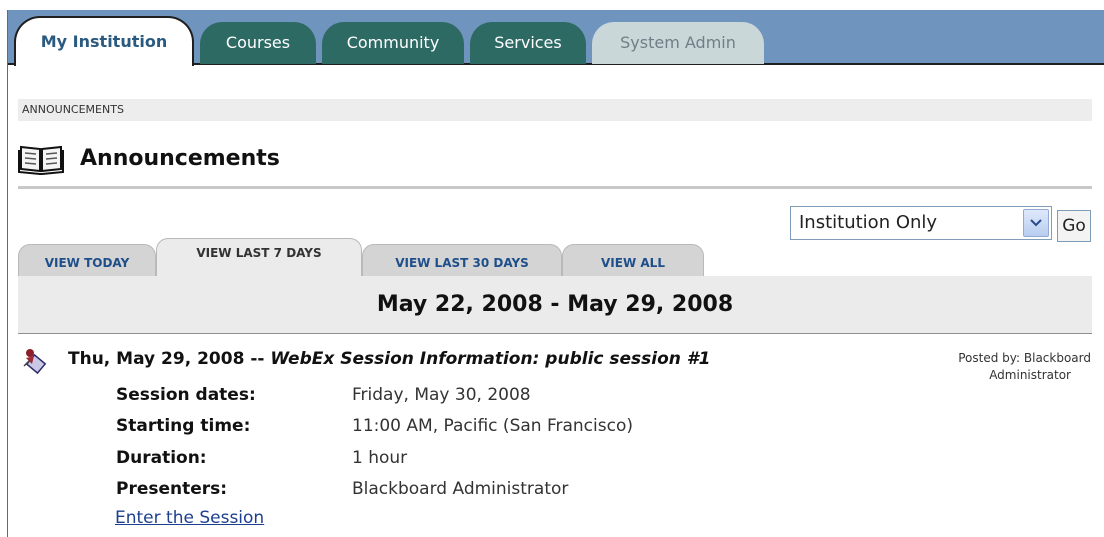 This screenshot has width=1104, height=537. I want to click on tab-view-all: VIEW ALL, so click(633, 260).